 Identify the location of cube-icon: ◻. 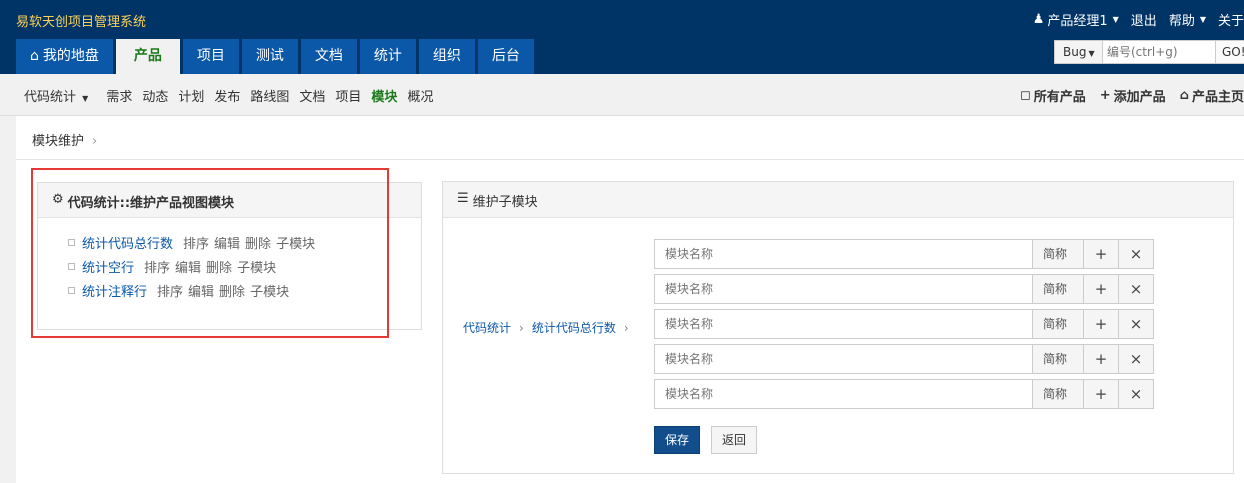
(1025, 95).